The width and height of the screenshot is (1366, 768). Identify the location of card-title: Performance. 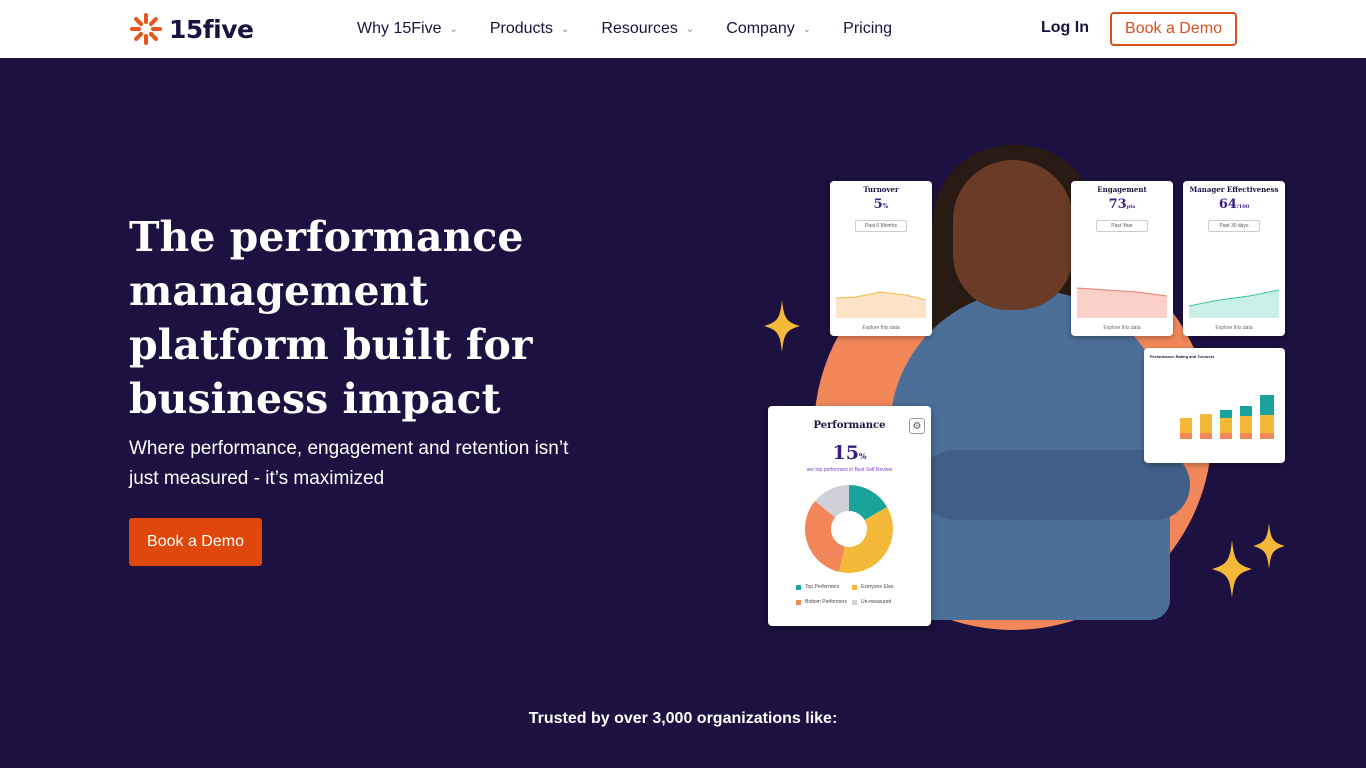
(849, 425).